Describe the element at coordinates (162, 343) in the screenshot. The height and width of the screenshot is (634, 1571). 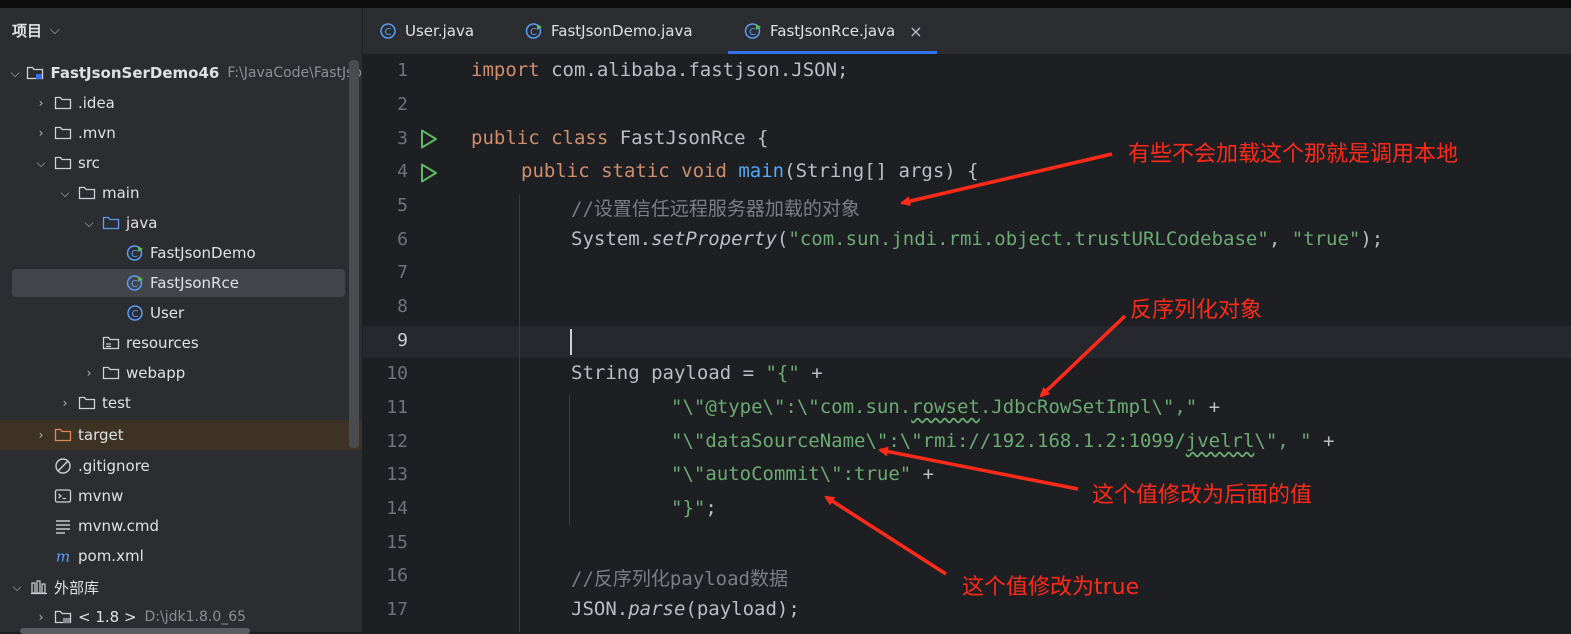
I see `tree-item-label: resources` at that location.